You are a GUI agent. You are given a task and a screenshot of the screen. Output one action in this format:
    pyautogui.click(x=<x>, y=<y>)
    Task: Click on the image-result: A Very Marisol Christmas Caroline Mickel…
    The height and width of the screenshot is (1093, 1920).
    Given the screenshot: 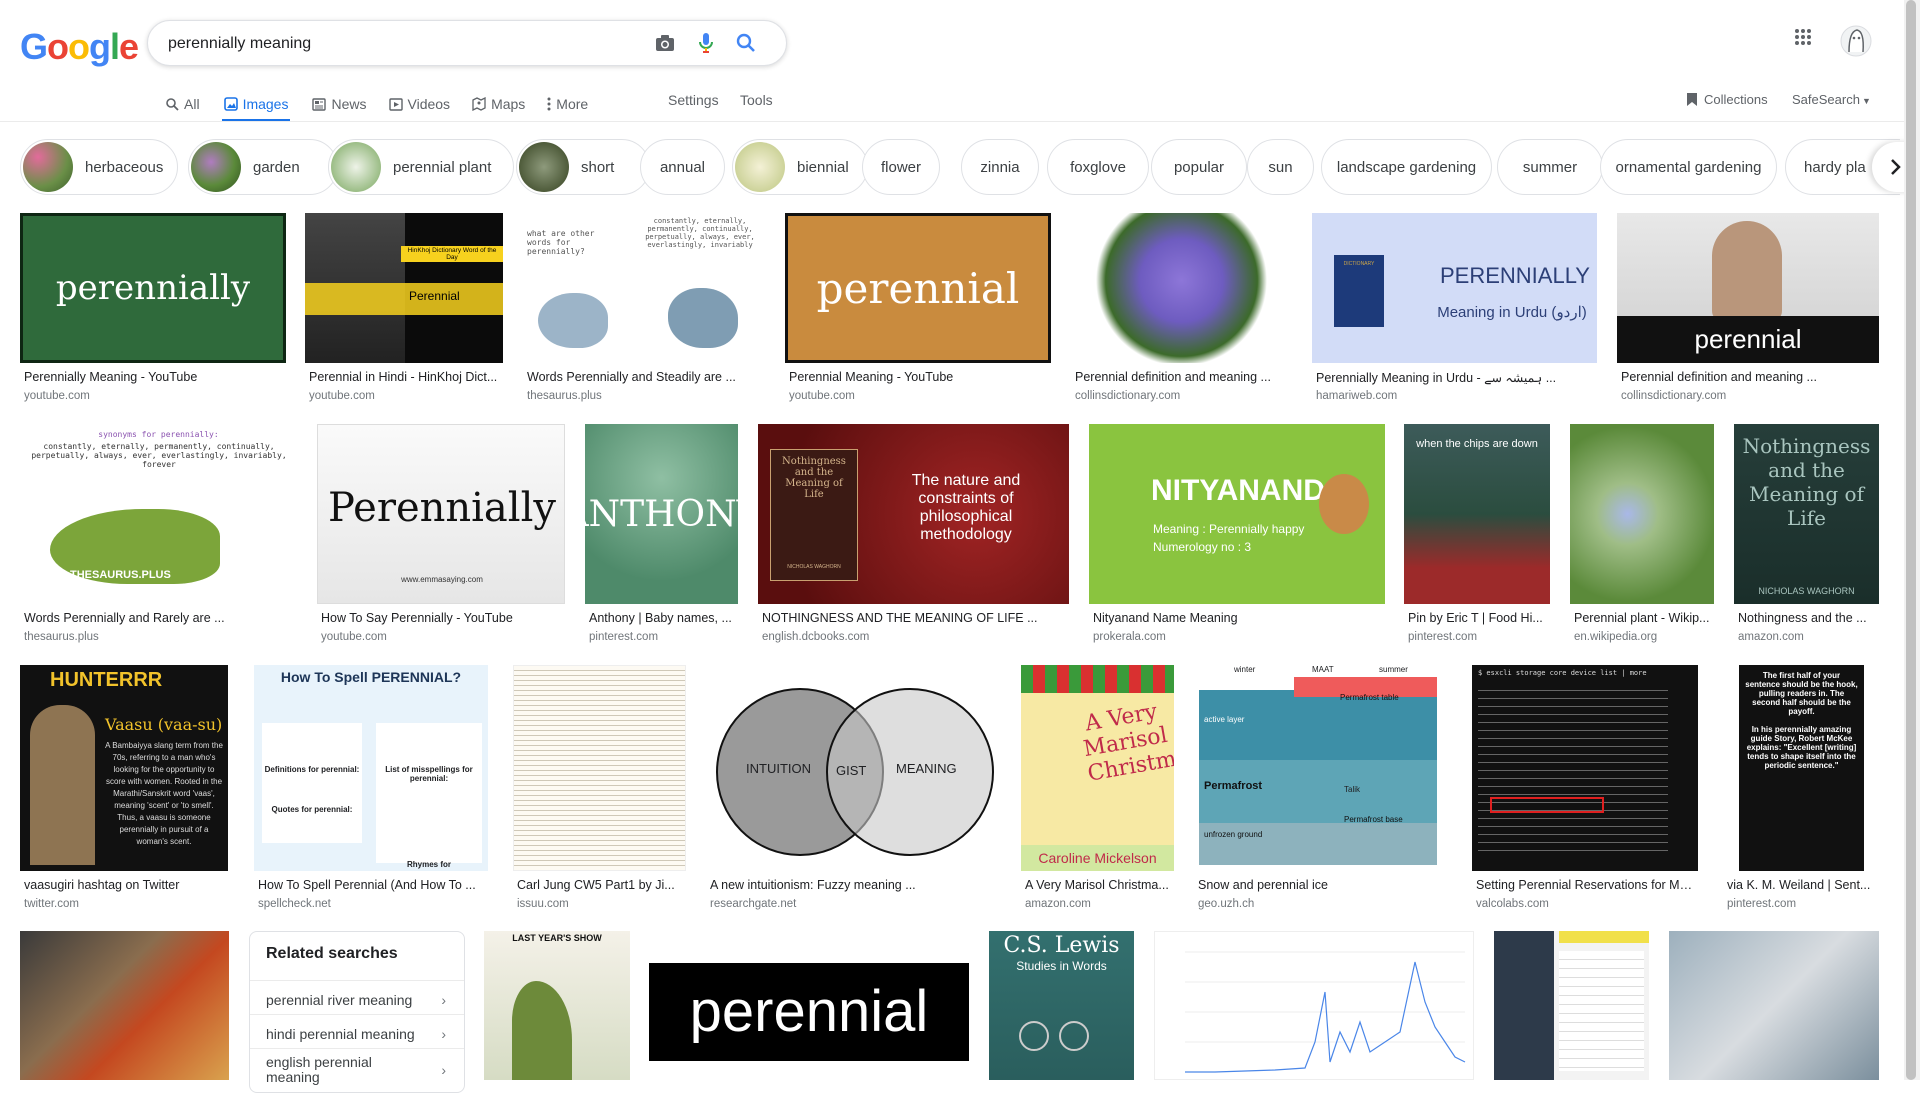 What is the action you would take?
    pyautogui.click(x=1097, y=789)
    